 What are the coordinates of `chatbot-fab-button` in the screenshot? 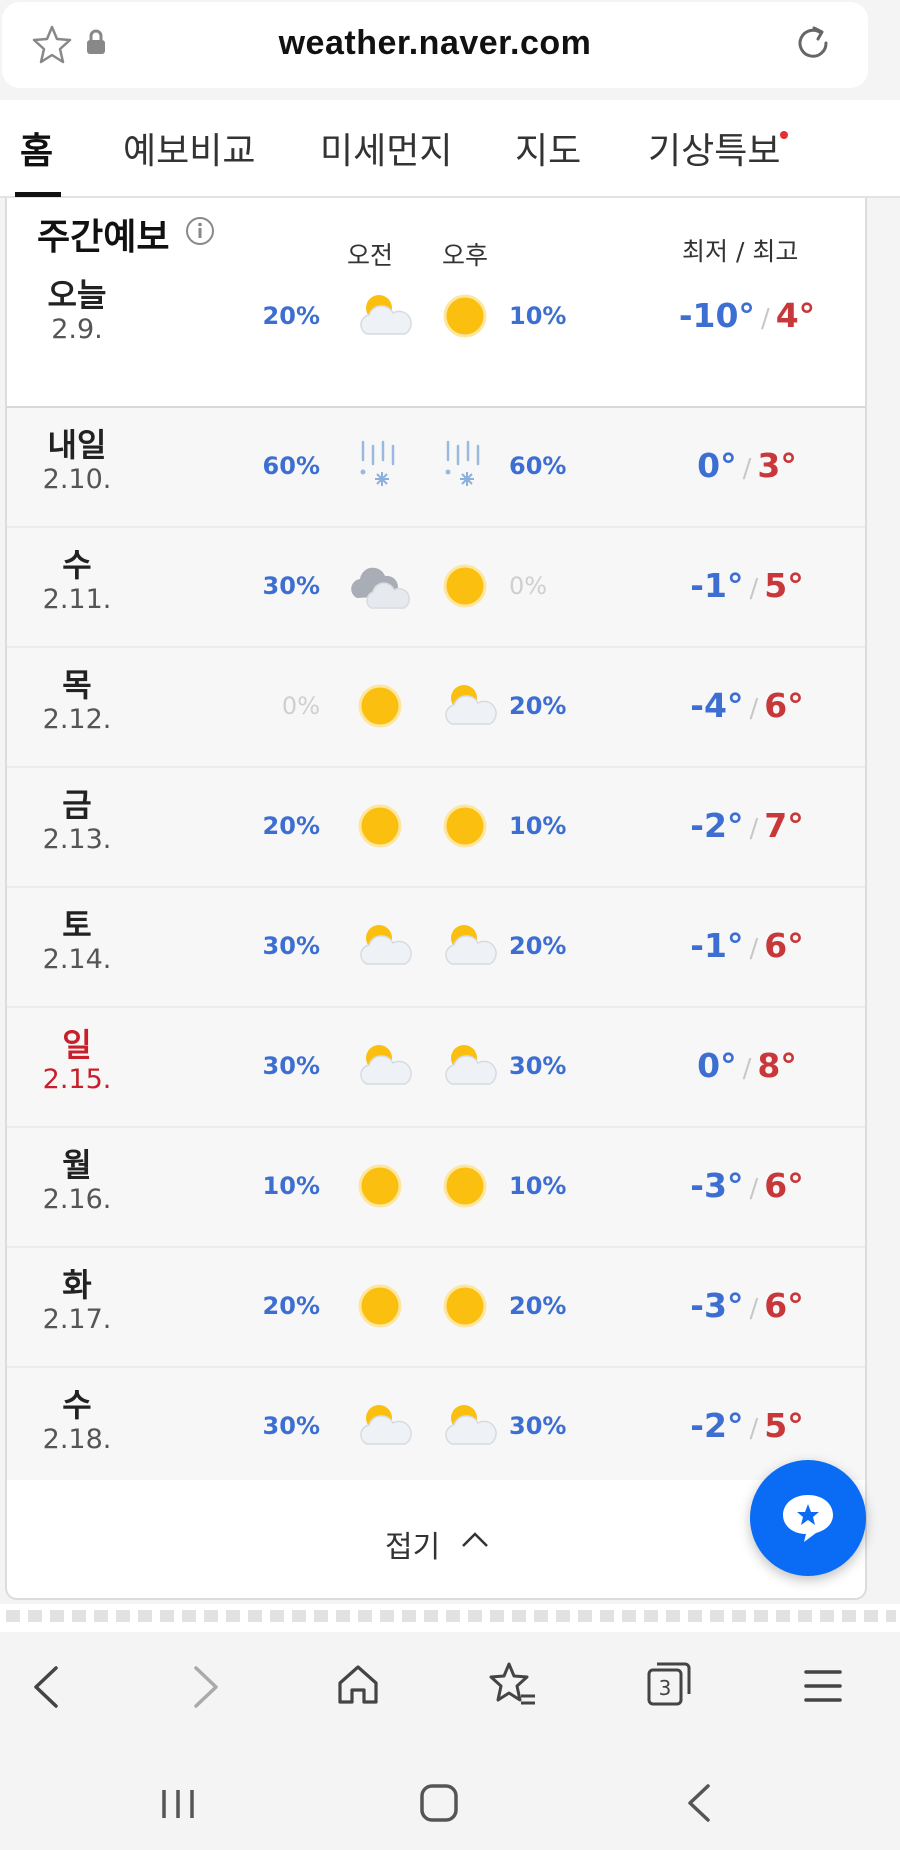 It's located at (808, 1518).